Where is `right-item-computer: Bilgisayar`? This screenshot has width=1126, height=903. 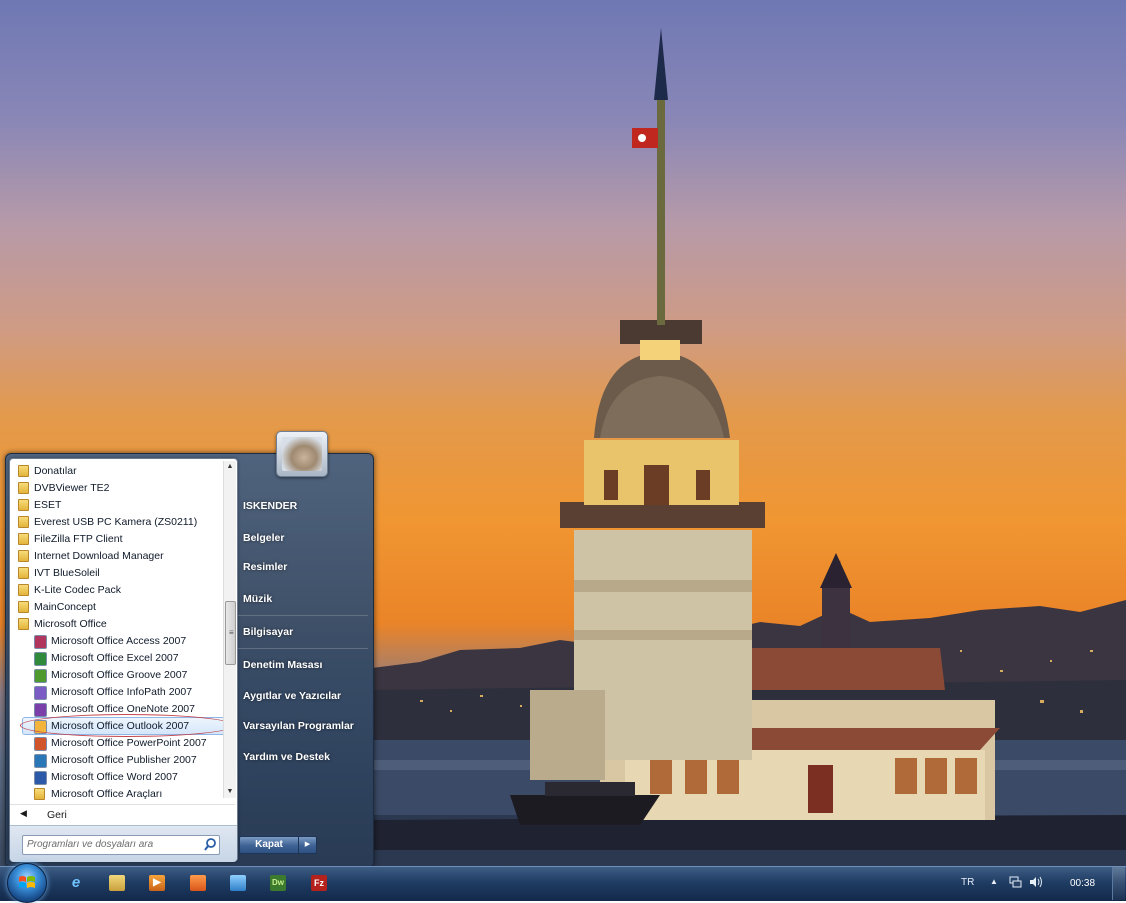
right-item-computer: Bilgisayar is located at coordinates (268, 632).